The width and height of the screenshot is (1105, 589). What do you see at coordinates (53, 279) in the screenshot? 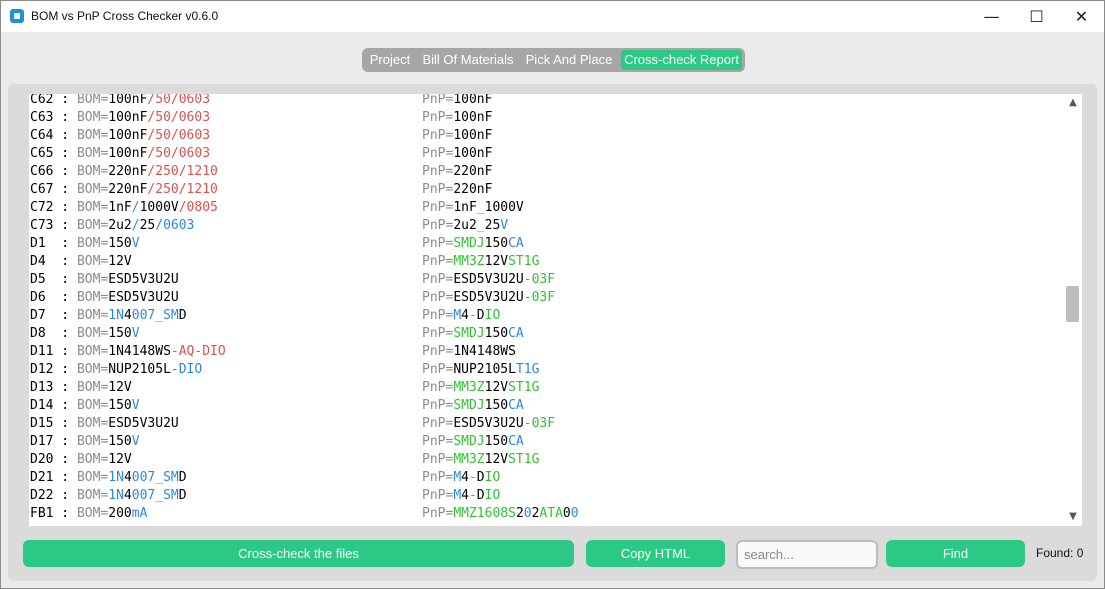
I see `designator: D5 :` at bounding box center [53, 279].